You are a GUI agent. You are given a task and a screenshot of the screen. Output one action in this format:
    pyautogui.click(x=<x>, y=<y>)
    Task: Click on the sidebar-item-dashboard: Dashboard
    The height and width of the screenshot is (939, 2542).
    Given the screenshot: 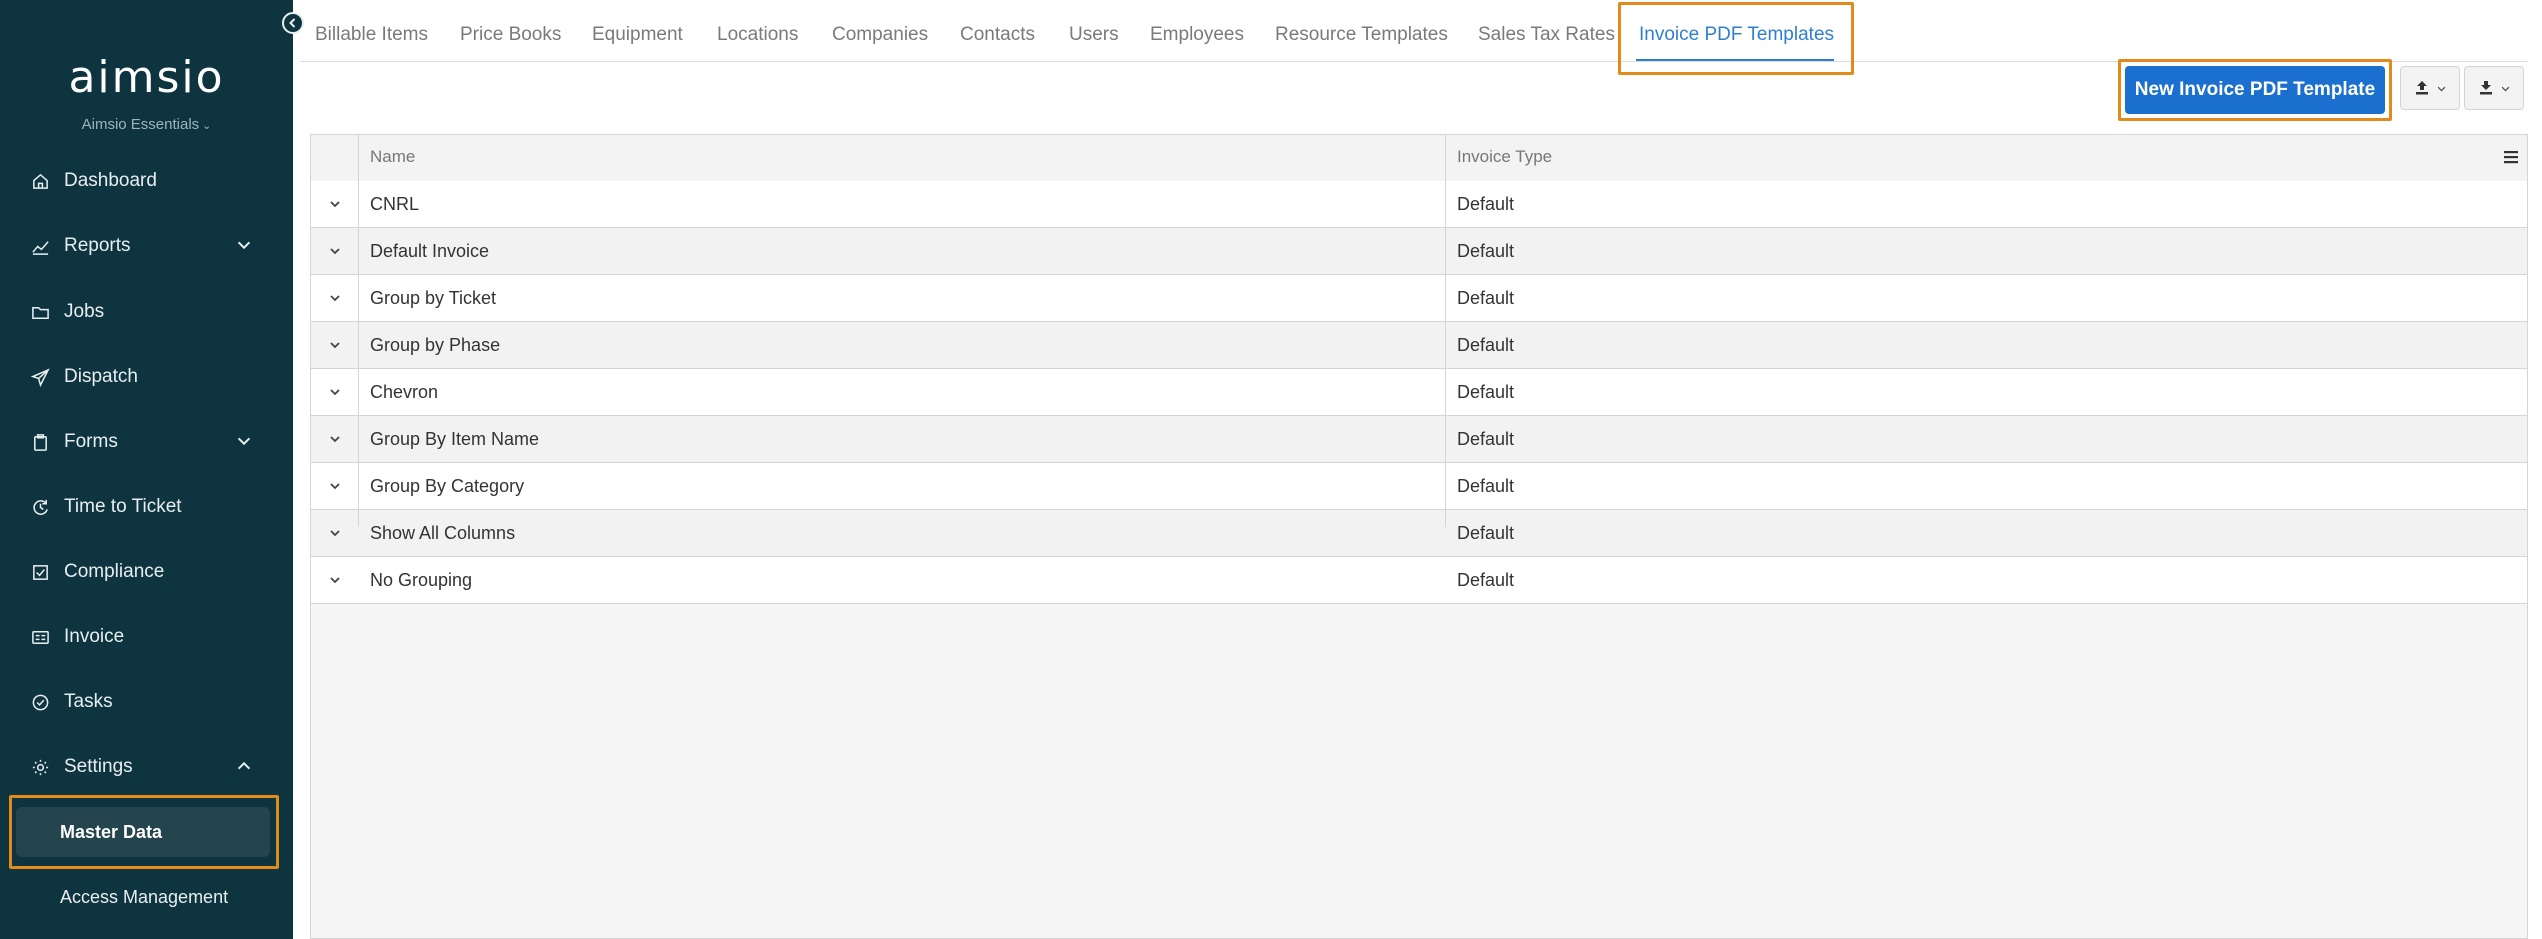 What is the action you would take?
    pyautogui.click(x=146, y=181)
    